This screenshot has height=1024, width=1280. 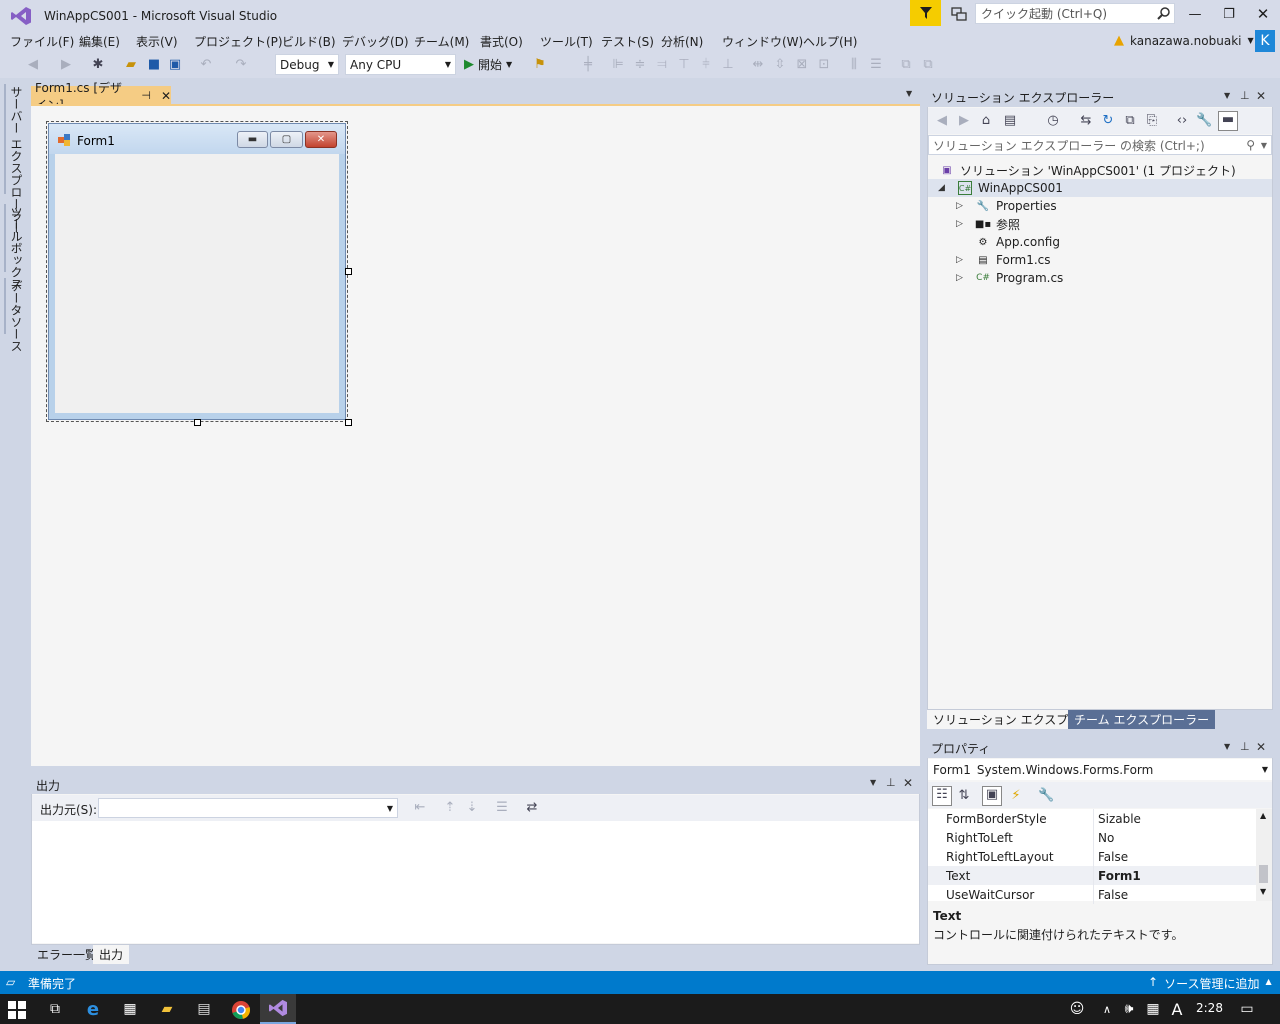 I want to click on properties-object-select: Form1 System.Windows.Forms.Form ▼, so click(x=1100, y=769).